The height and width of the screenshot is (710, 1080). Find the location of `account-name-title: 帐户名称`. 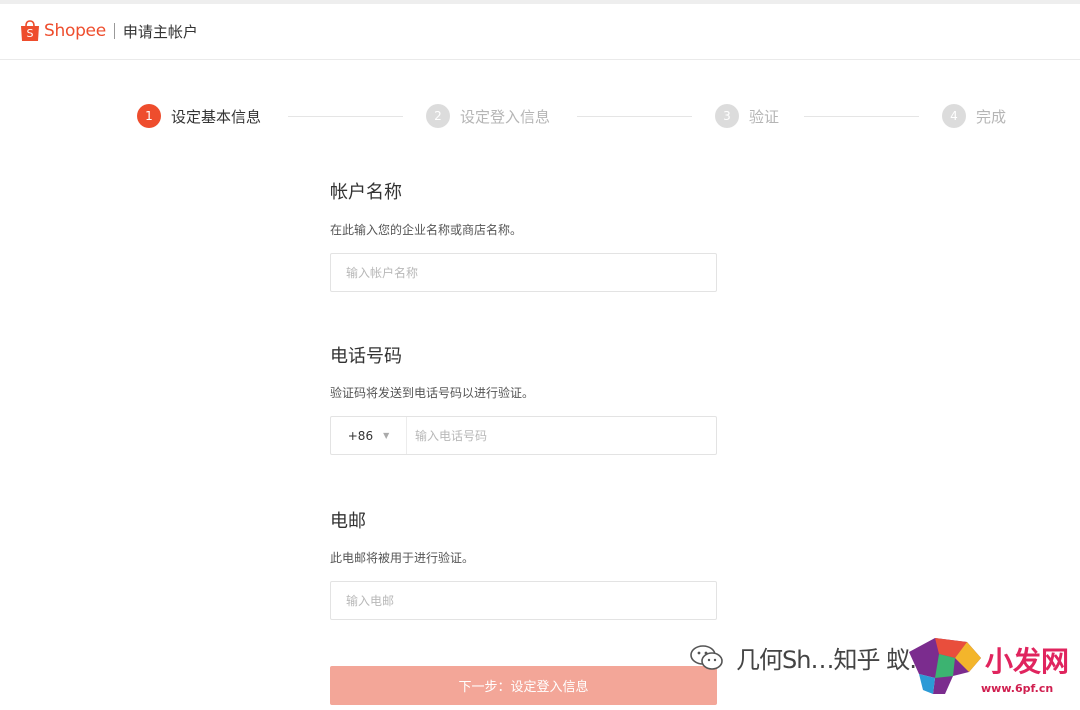

account-name-title: 帐户名称 is located at coordinates (366, 192).